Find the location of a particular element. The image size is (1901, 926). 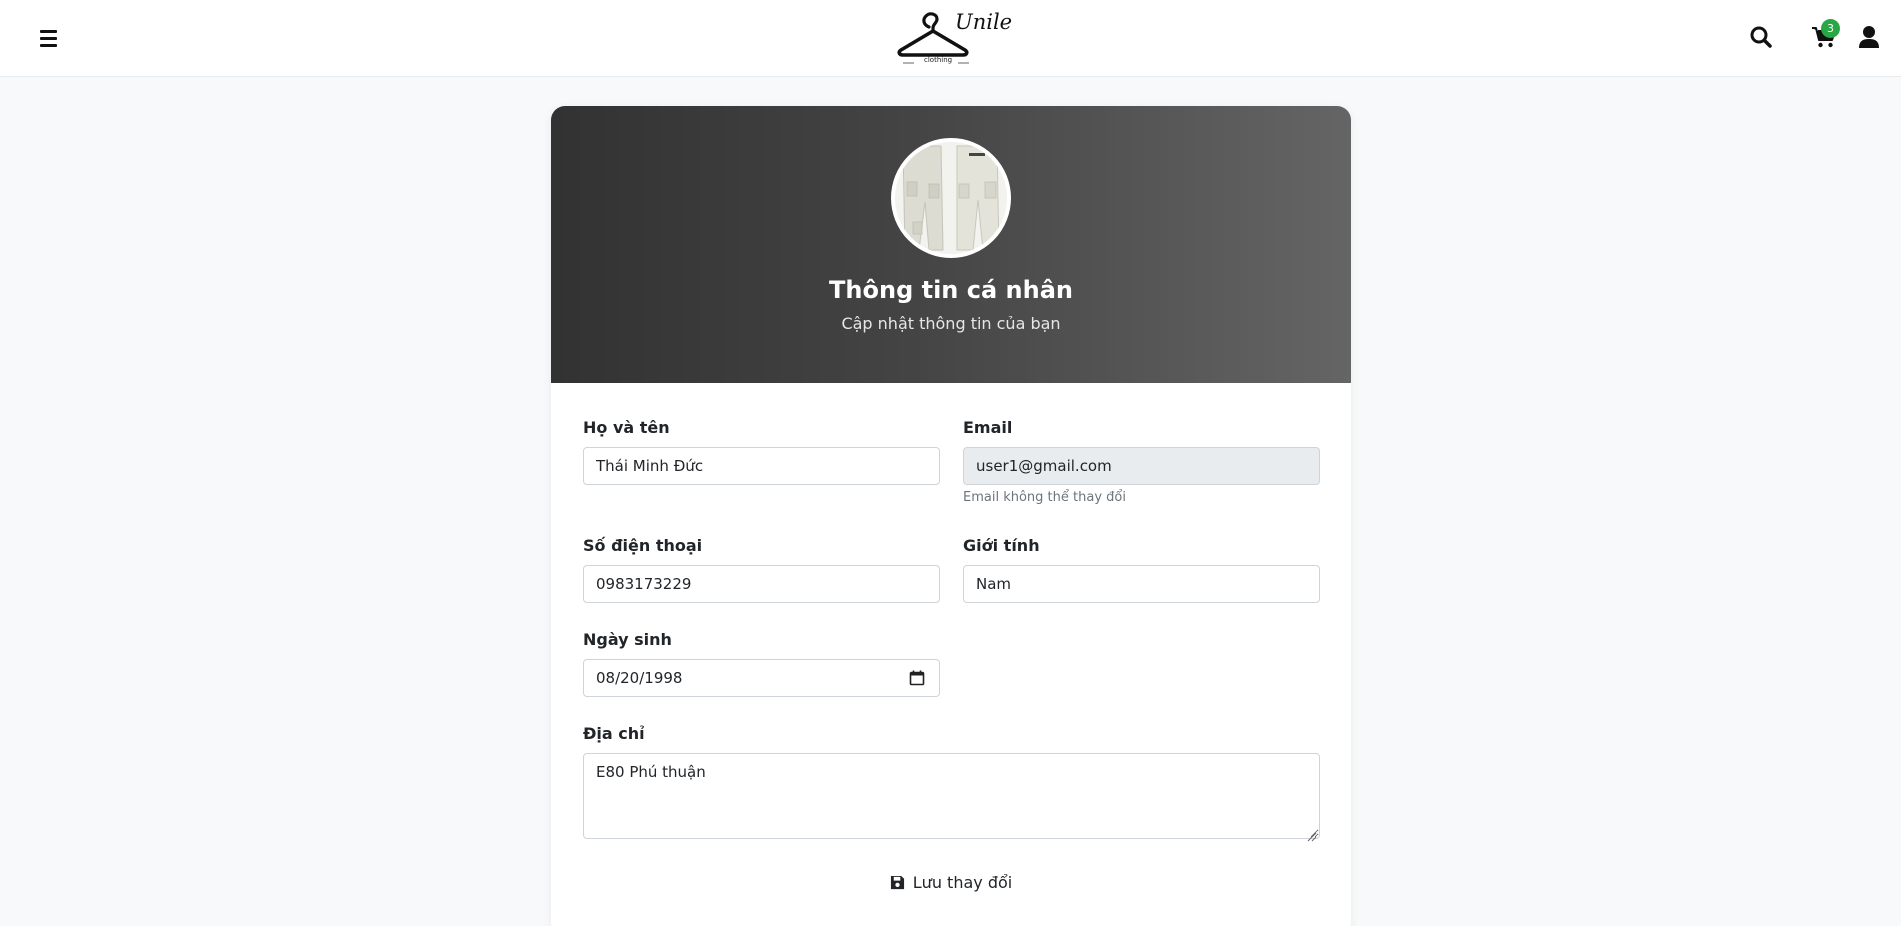

address-label: Địa chỉ is located at coordinates (614, 733).